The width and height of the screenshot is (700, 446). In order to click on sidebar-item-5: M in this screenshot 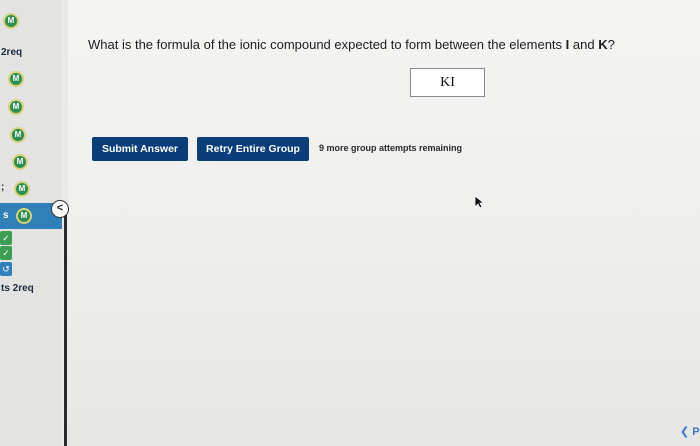, I will do `click(31, 135)`.